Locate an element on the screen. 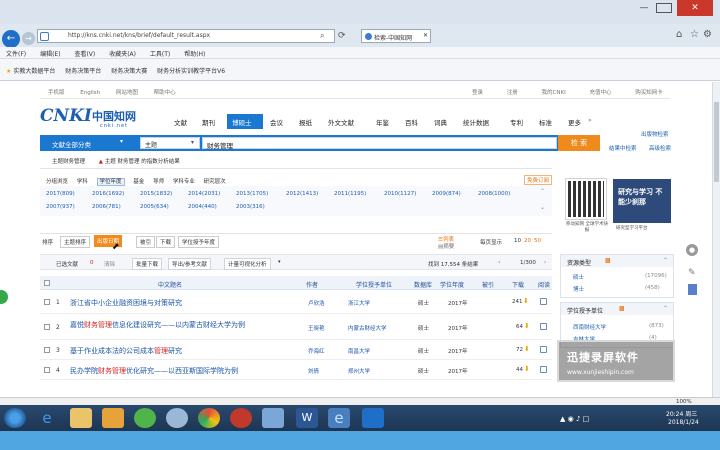 This screenshot has height=450, width=720. fav-item-3: 财务决策大赛 is located at coordinates (129, 71).